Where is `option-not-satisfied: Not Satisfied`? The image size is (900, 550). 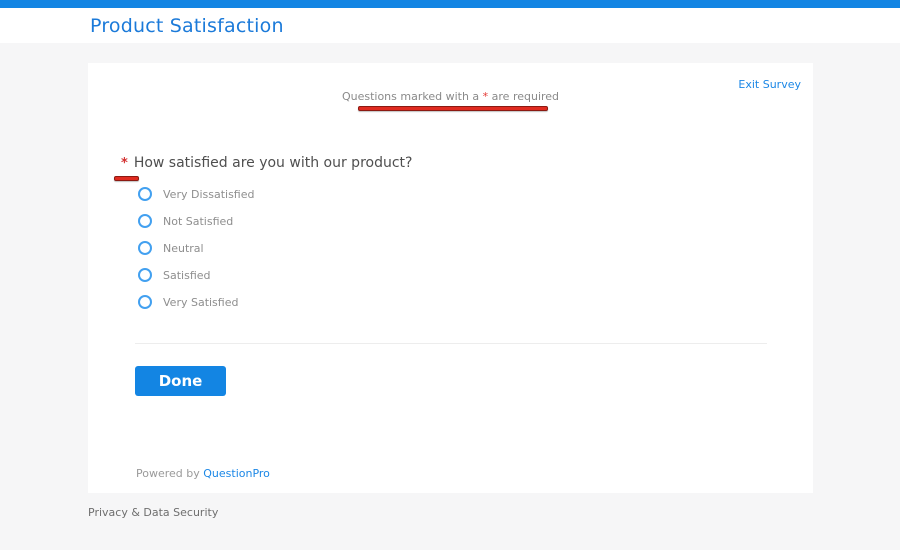 option-not-satisfied: Not Satisfied is located at coordinates (196, 221).